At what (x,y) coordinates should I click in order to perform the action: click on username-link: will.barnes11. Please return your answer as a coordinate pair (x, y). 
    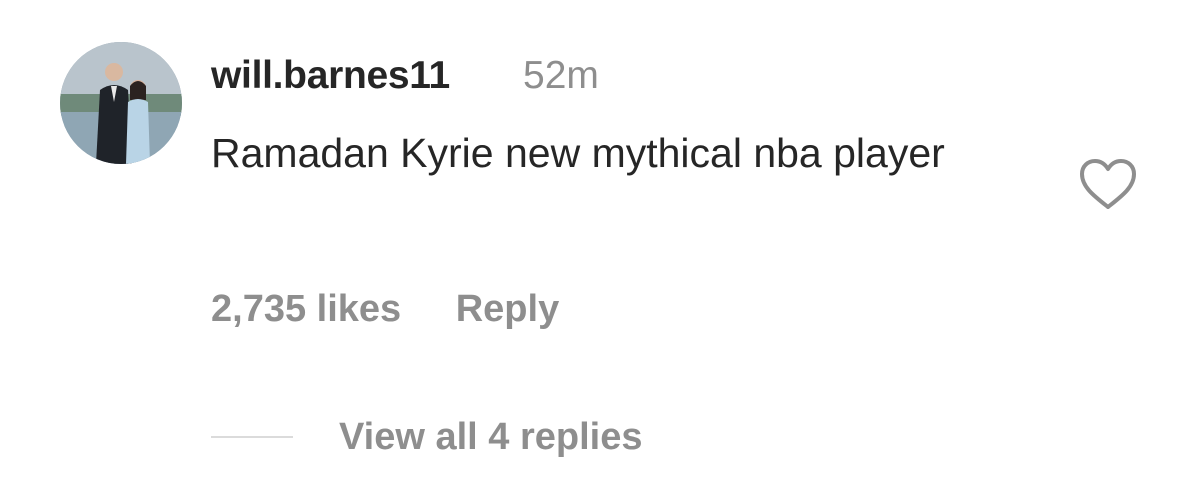
    Looking at the image, I should click on (330, 76).